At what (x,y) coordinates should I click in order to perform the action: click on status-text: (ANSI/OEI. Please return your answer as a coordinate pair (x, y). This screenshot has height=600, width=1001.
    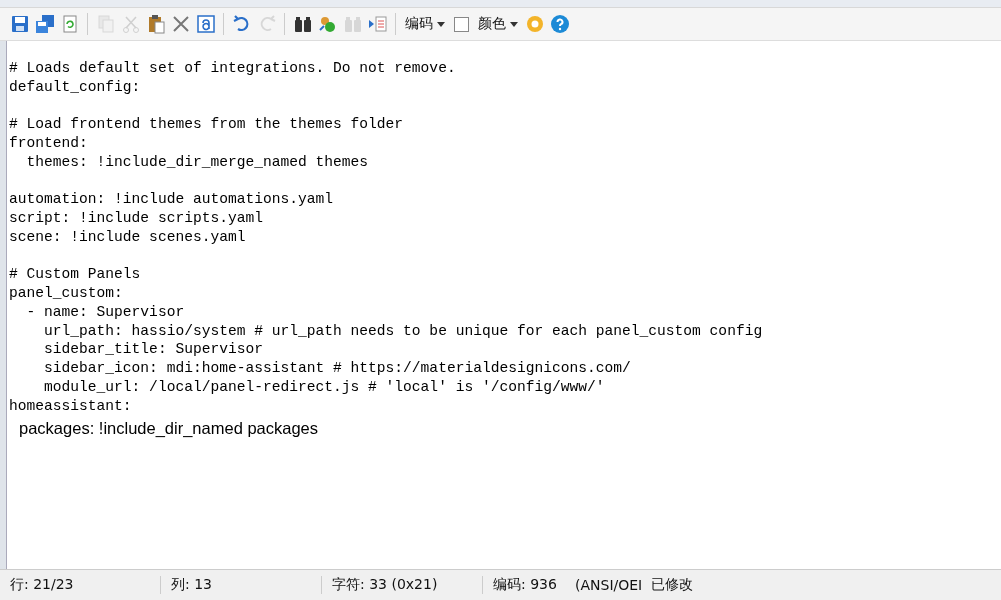
    Looking at the image, I should click on (609, 585).